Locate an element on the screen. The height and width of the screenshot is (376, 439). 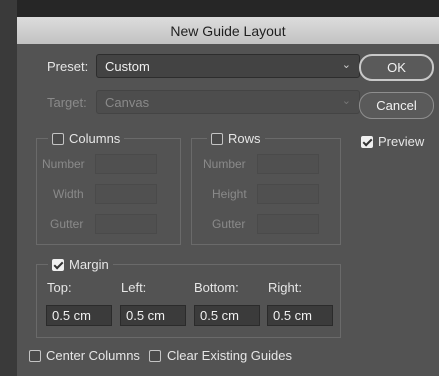
columns-legend: Columns is located at coordinates (86, 138).